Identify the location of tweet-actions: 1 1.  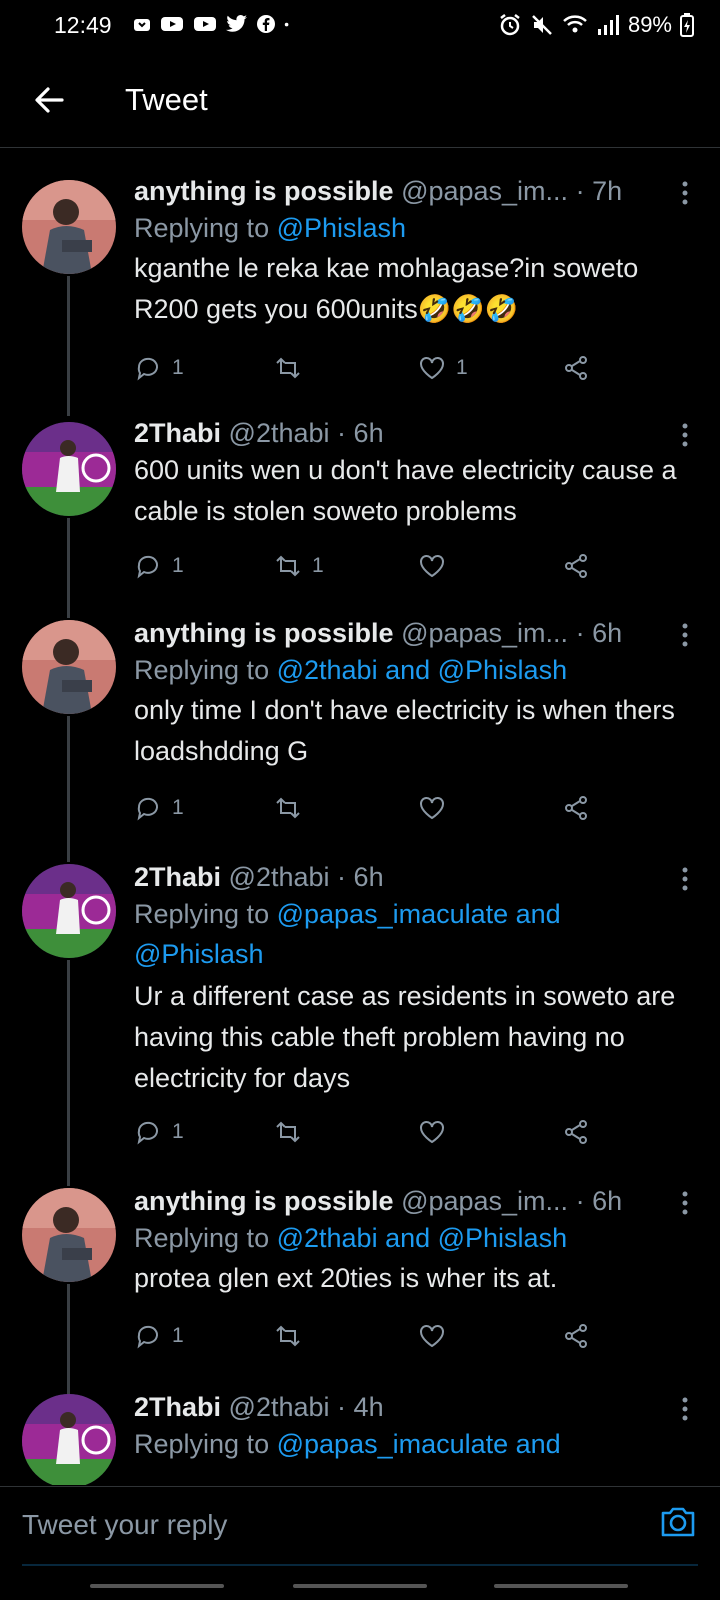
(369, 368).